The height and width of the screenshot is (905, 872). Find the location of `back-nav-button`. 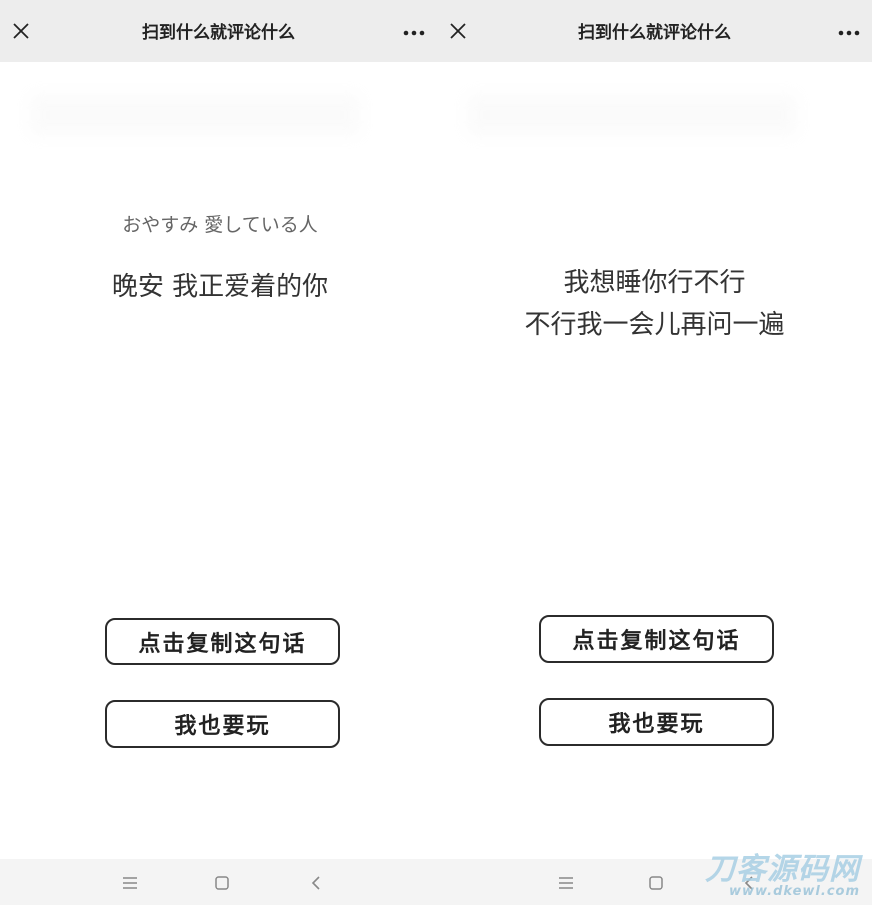

back-nav-button is located at coordinates (316, 883).